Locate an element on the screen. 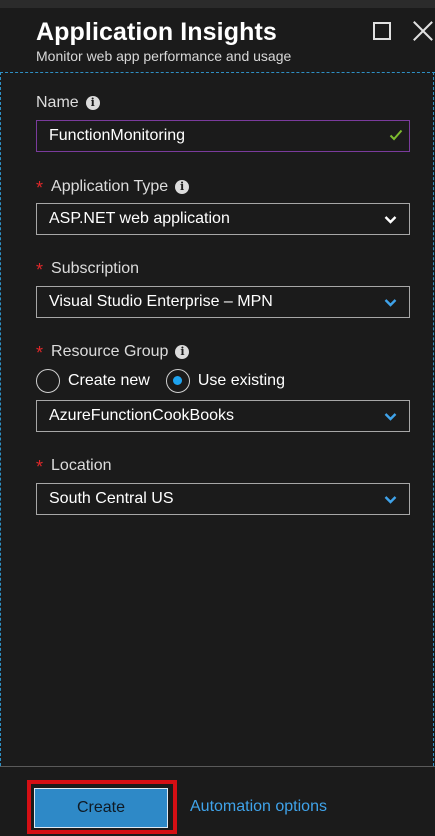 The image size is (435, 836). resource-group-label-row: * Resource Group i is located at coordinates (113, 352).